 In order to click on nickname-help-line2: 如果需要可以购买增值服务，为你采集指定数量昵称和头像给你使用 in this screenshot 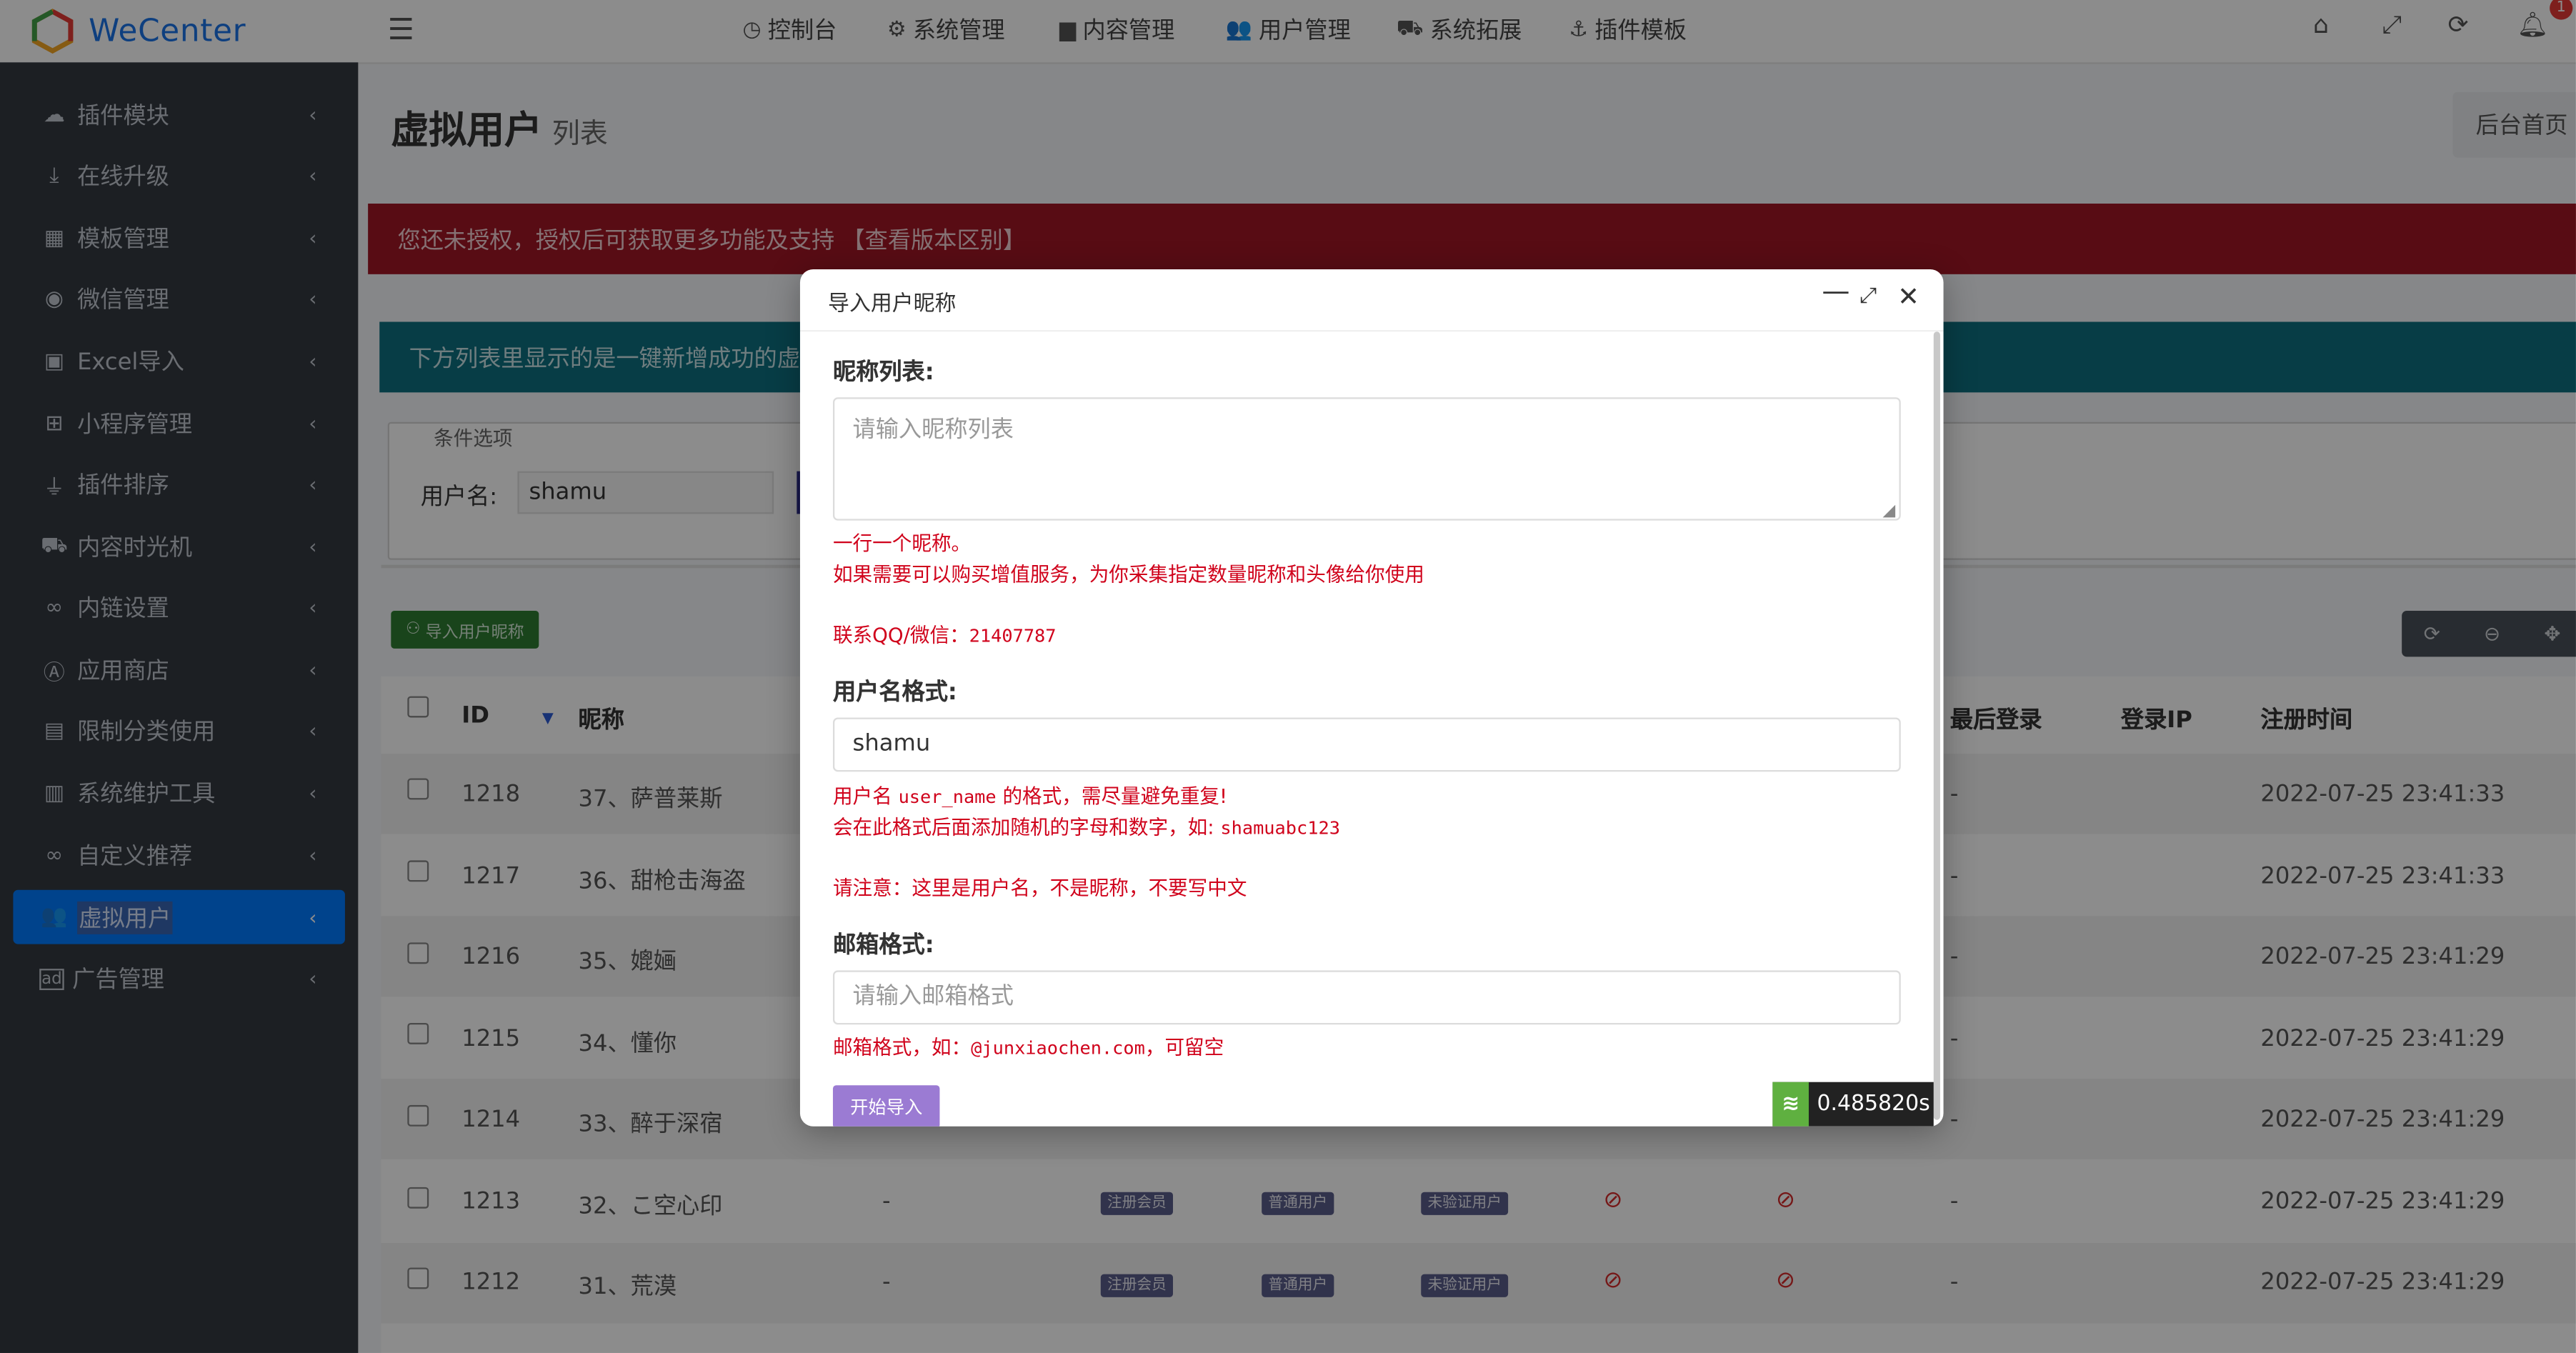, I will do `click(1128, 574)`.